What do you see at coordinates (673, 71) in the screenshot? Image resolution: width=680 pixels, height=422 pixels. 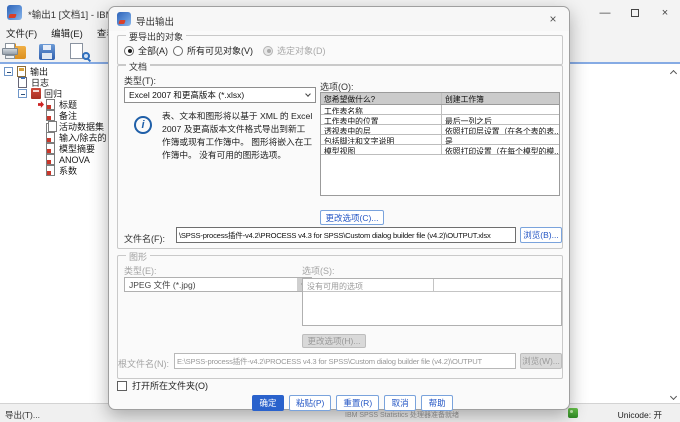 I see `scroll-up-icon` at bounding box center [673, 71].